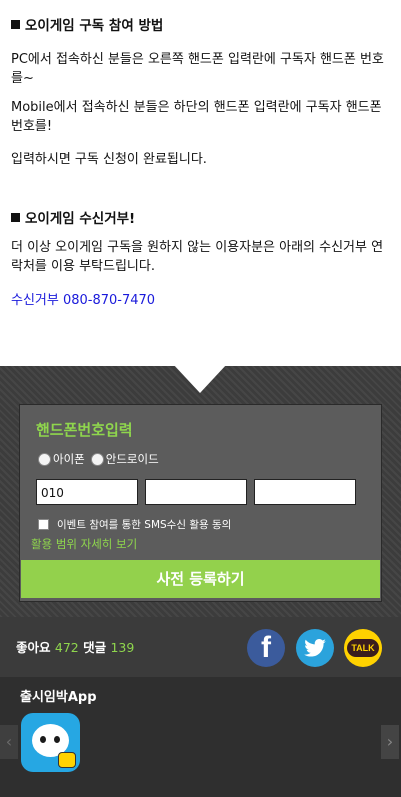 This screenshot has height=797, width=401. Describe the element at coordinates (50, 742) in the screenshot. I see `app-icon-seal` at that location.